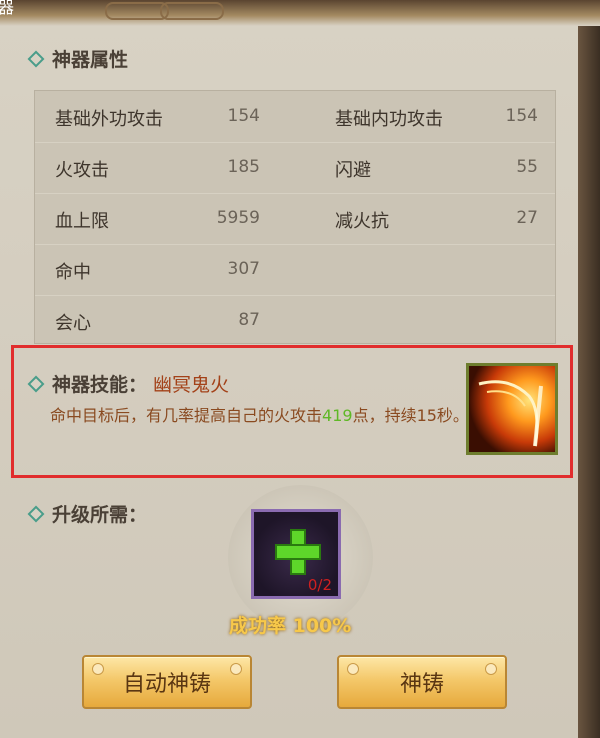 The image size is (600, 738). I want to click on skill-desc-part1: 命中目标后，有几率提高自己的火攻击, so click(186, 415).